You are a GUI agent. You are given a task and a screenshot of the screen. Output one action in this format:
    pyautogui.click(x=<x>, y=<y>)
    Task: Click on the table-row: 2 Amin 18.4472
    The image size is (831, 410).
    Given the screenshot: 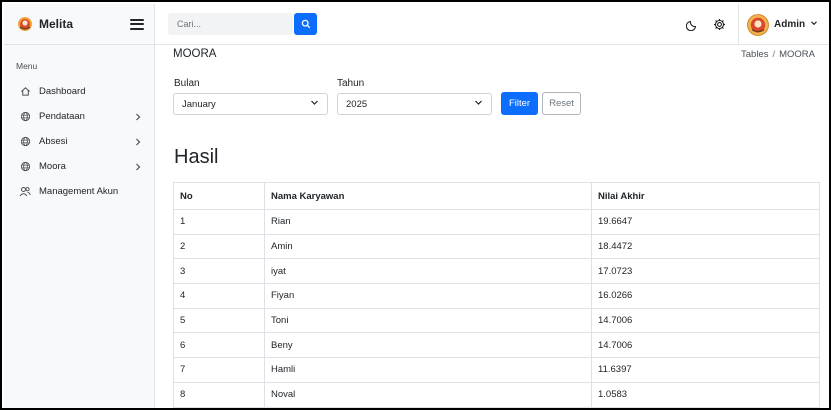 What is the action you would take?
    pyautogui.click(x=496, y=246)
    